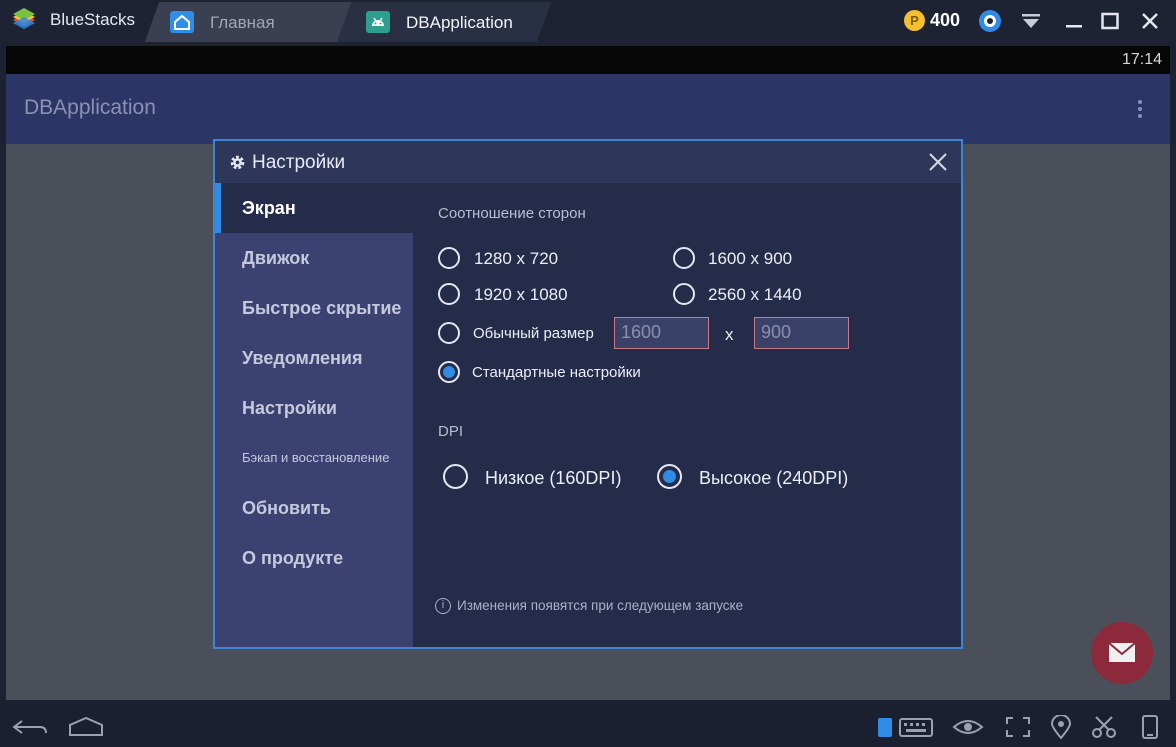 The width and height of the screenshot is (1176, 747). Describe the element at coordinates (449, 372) in the screenshot. I see `radio-default-settings` at that location.